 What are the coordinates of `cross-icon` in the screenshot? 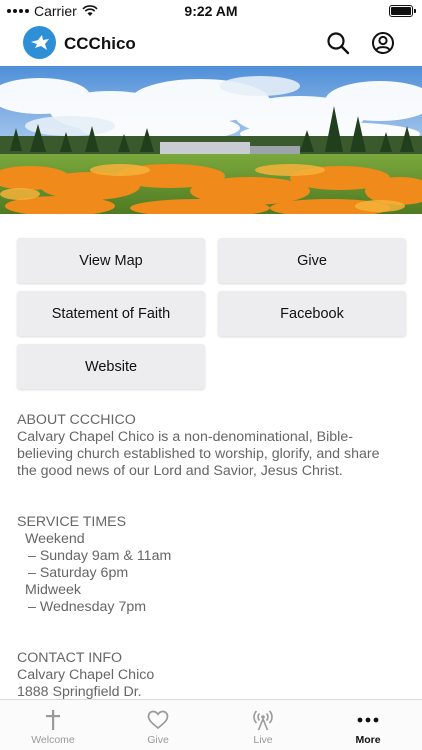 It's located at (53, 720).